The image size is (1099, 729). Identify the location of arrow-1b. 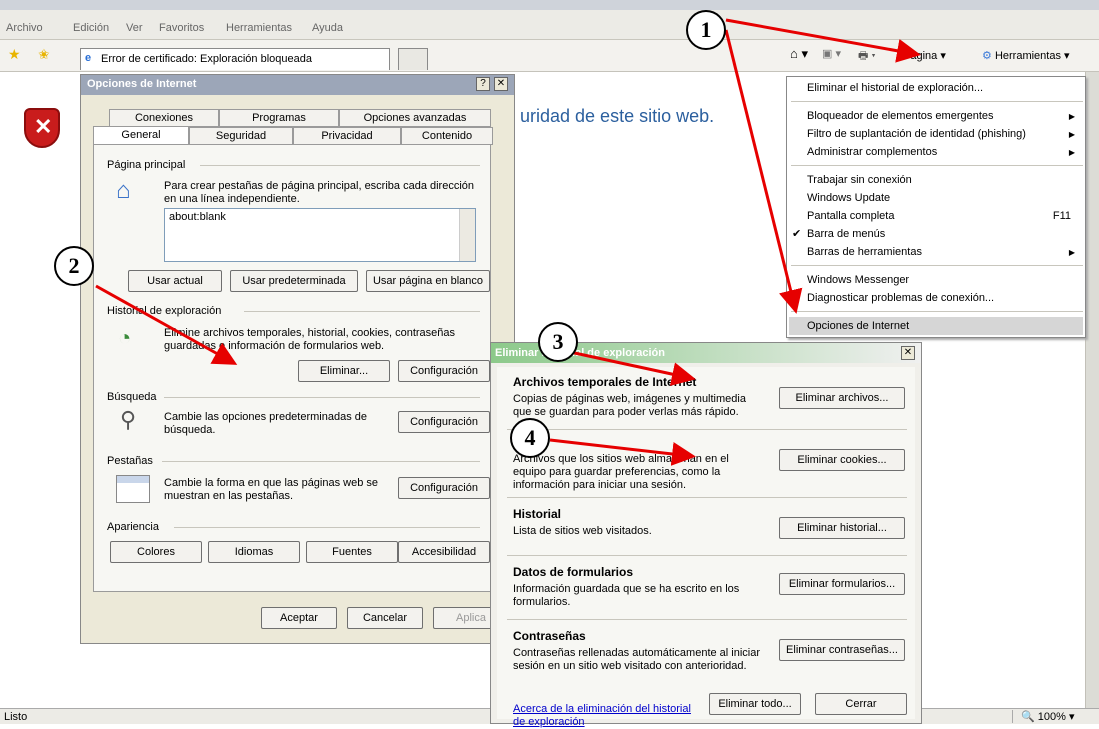
(763, 171).